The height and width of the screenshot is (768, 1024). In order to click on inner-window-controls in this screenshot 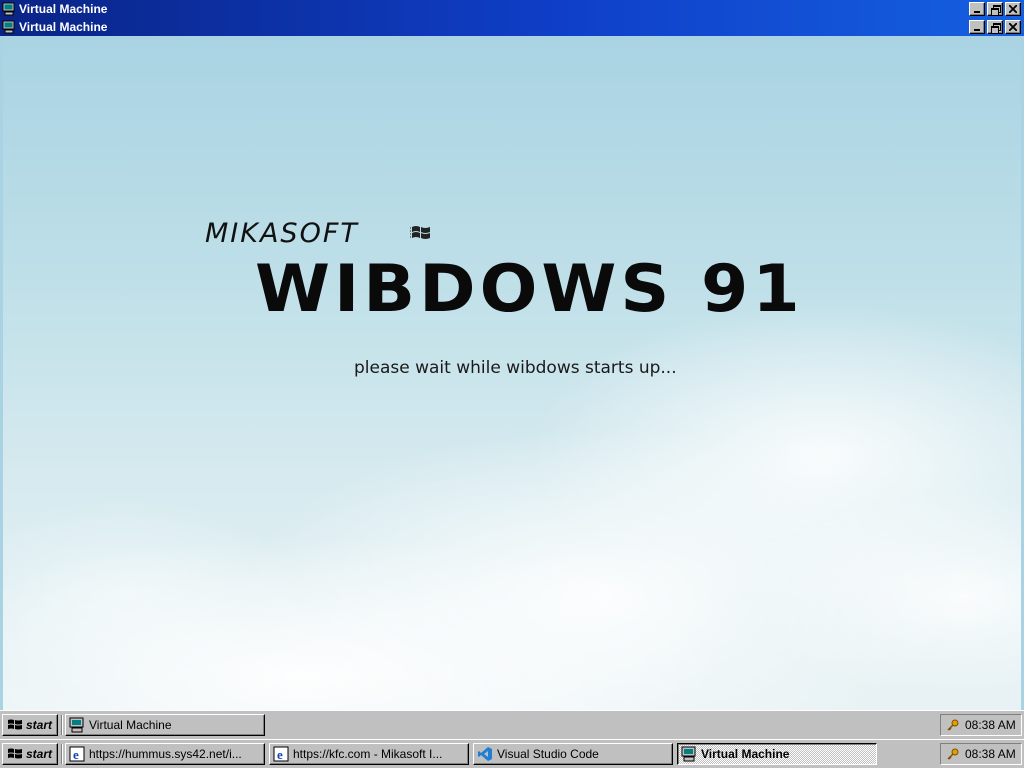, I will do `click(995, 27)`.